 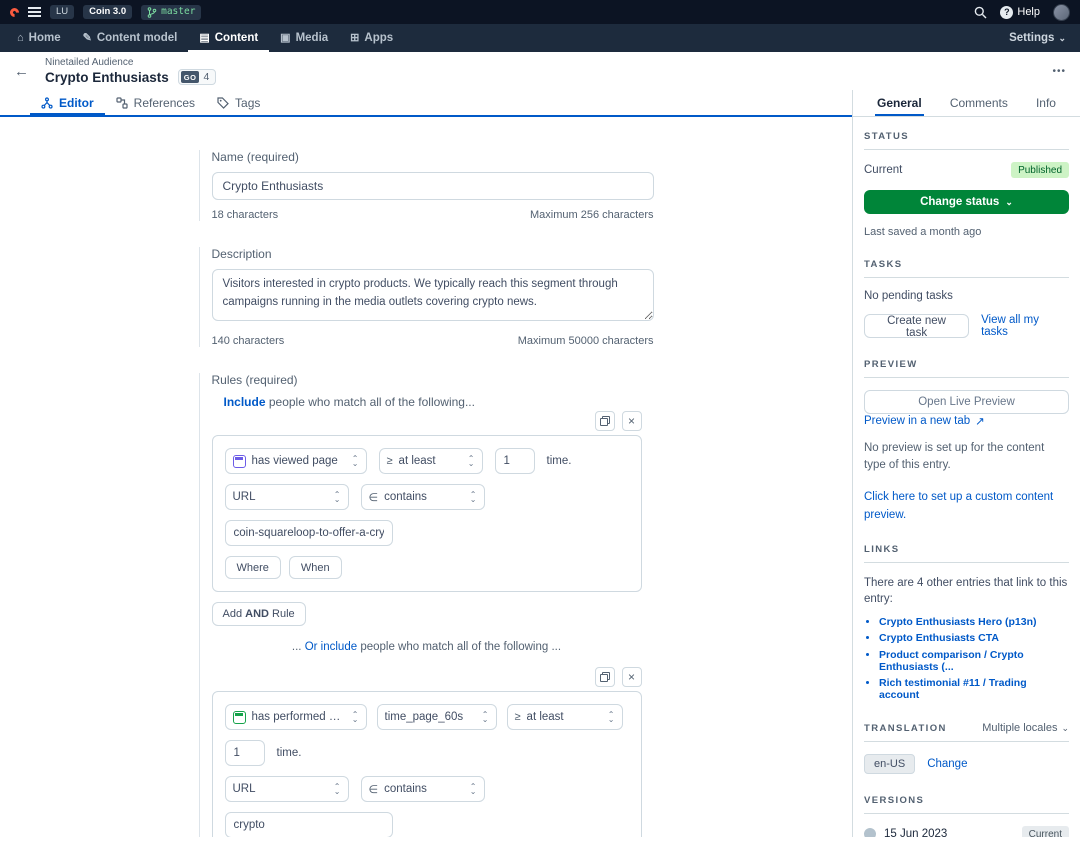 I want to click on nav-media: ▣ Media, so click(x=304, y=38).